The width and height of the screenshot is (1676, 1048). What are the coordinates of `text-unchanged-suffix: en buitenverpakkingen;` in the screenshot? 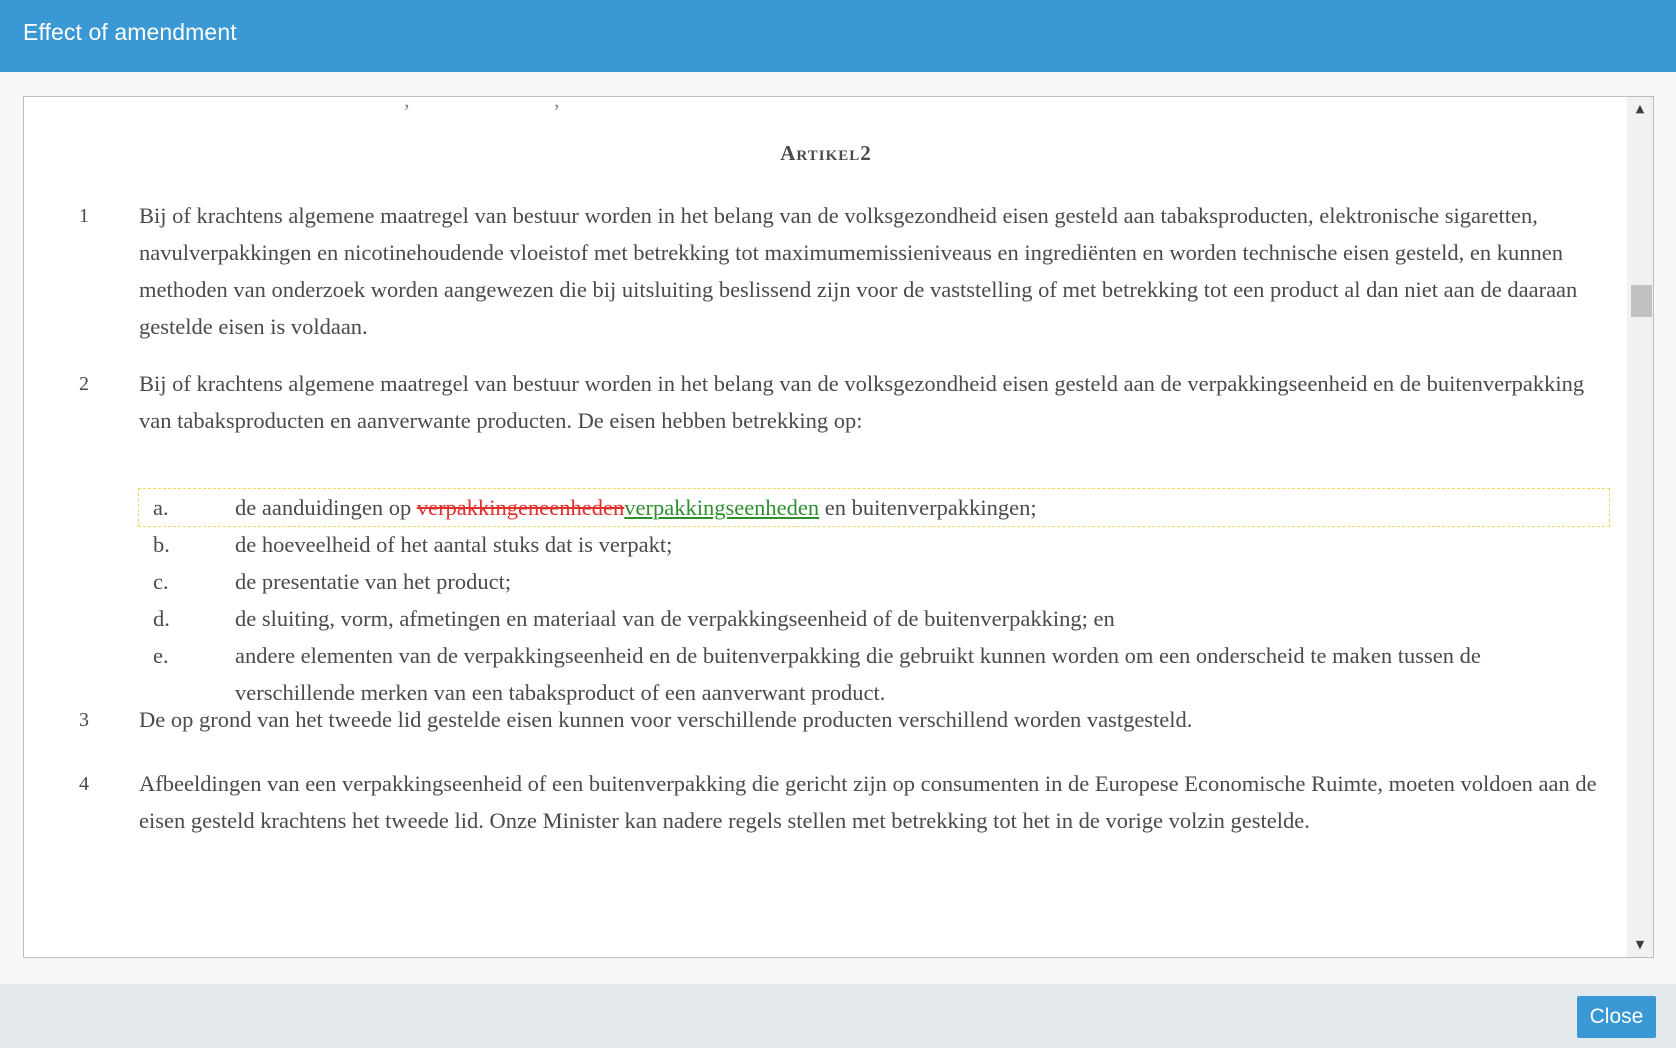 It's located at (928, 507).